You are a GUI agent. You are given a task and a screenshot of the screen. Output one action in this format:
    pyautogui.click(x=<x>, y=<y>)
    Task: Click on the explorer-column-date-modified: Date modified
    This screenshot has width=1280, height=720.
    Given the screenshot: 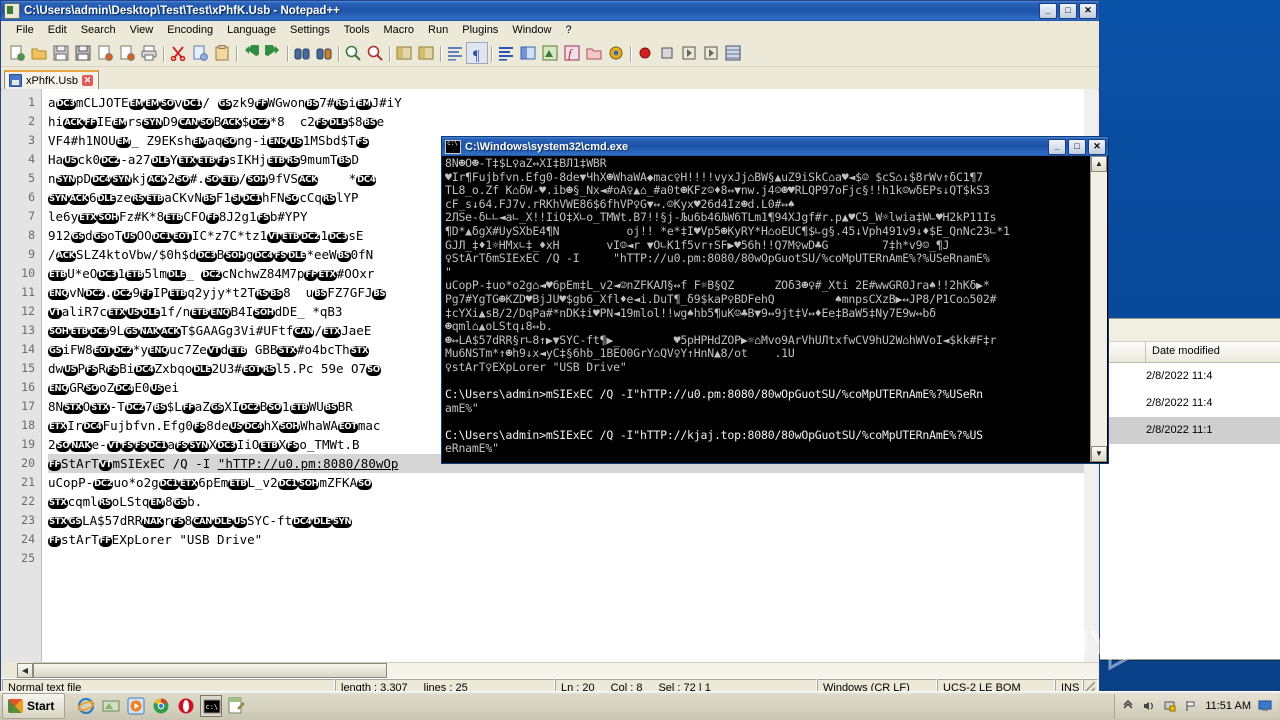 What is the action you would take?
    pyautogui.click(x=1213, y=352)
    